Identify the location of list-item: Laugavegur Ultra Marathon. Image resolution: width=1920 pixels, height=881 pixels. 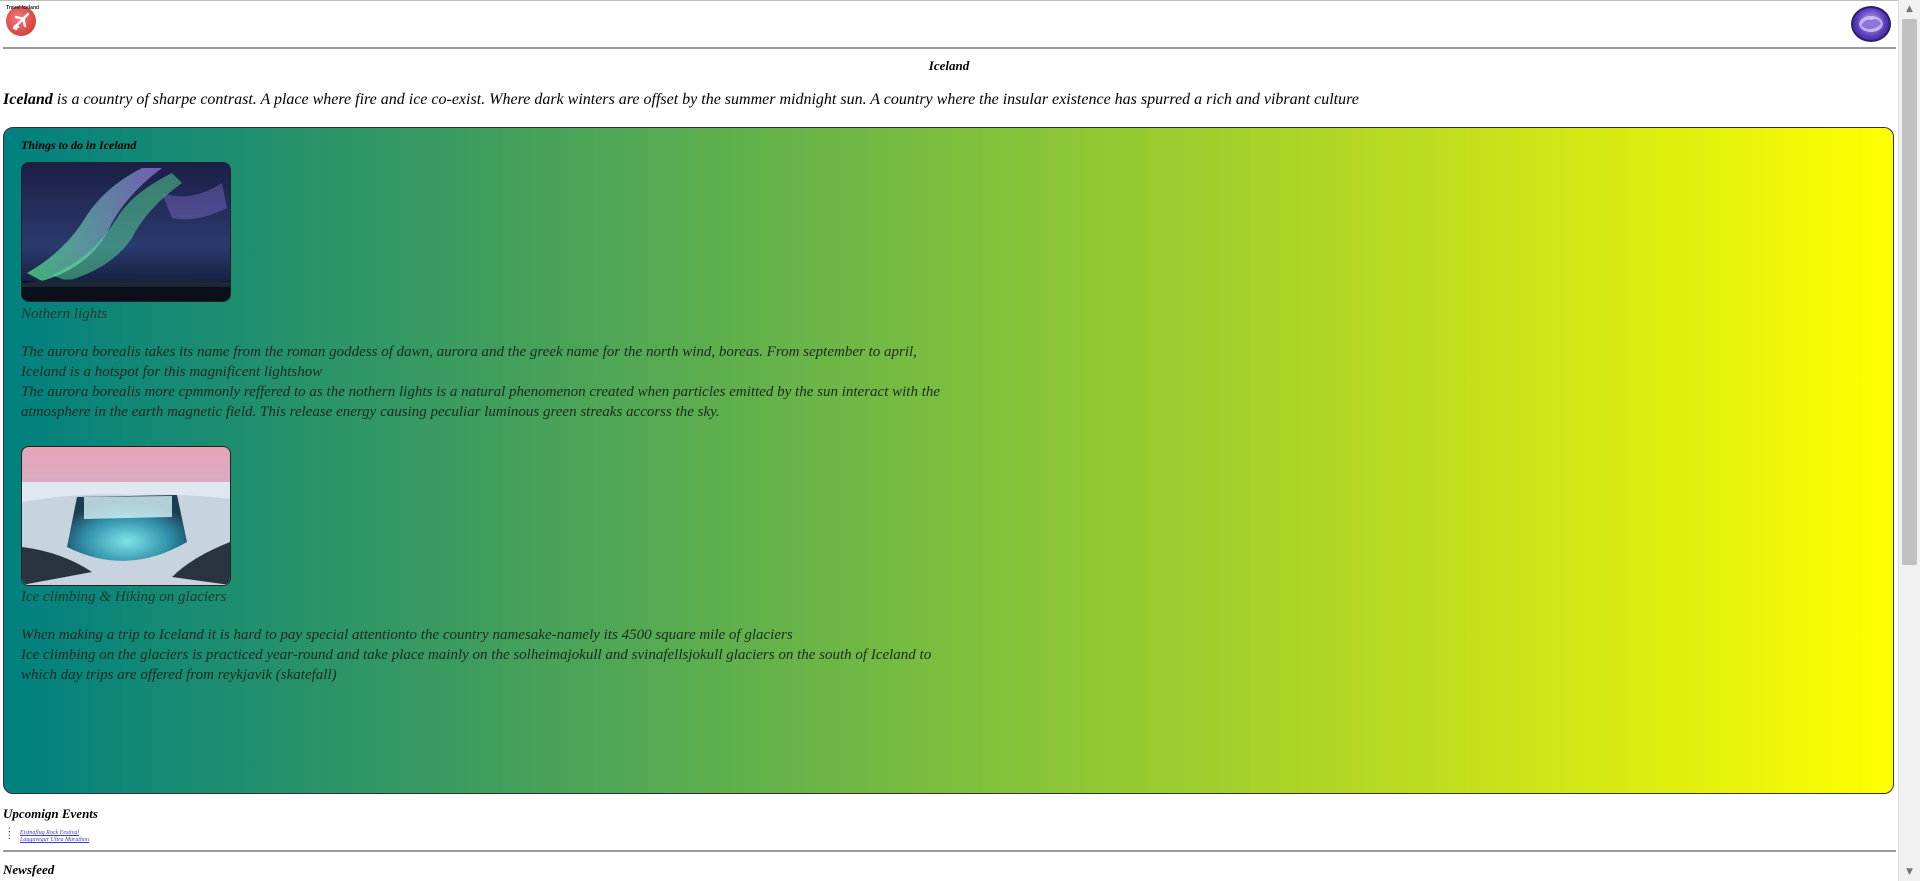
(48, 838).